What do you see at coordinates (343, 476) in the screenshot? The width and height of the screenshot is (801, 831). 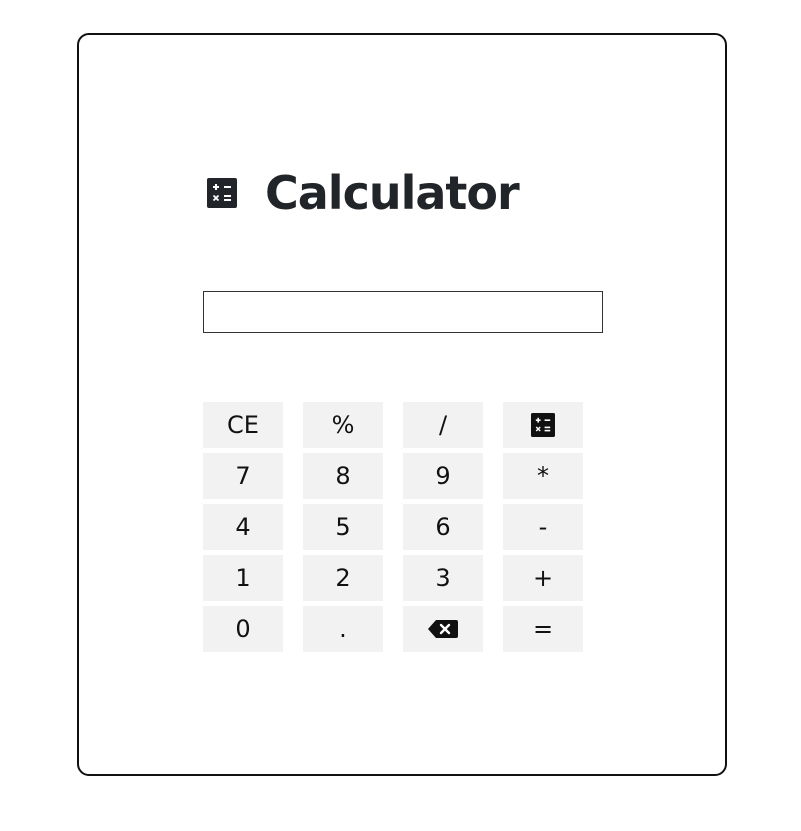 I see `digit-8-button: 8` at bounding box center [343, 476].